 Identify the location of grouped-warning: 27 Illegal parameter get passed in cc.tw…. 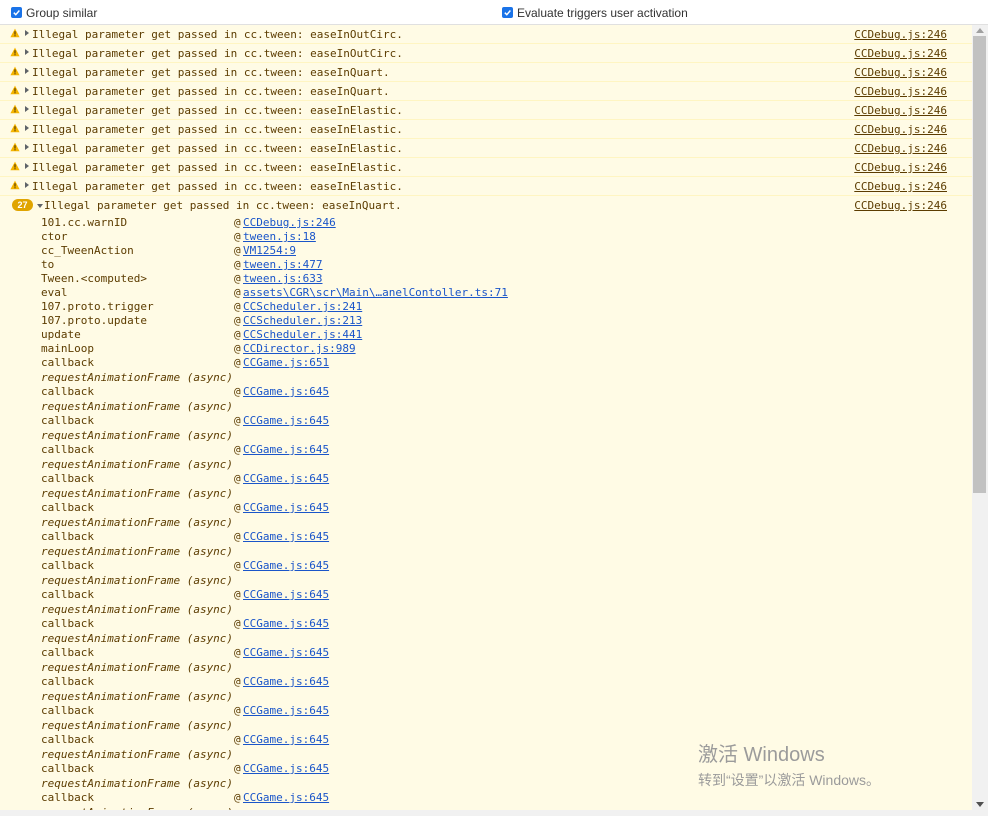
(486, 205).